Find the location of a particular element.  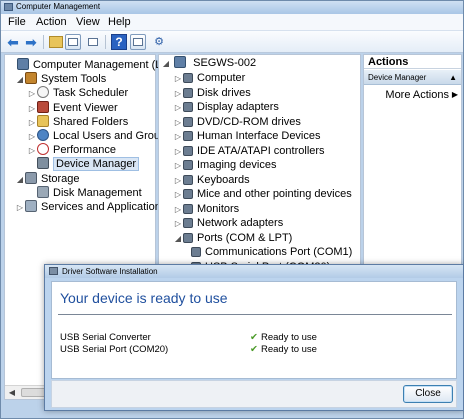

show-action-pane-icon is located at coordinates (138, 42).